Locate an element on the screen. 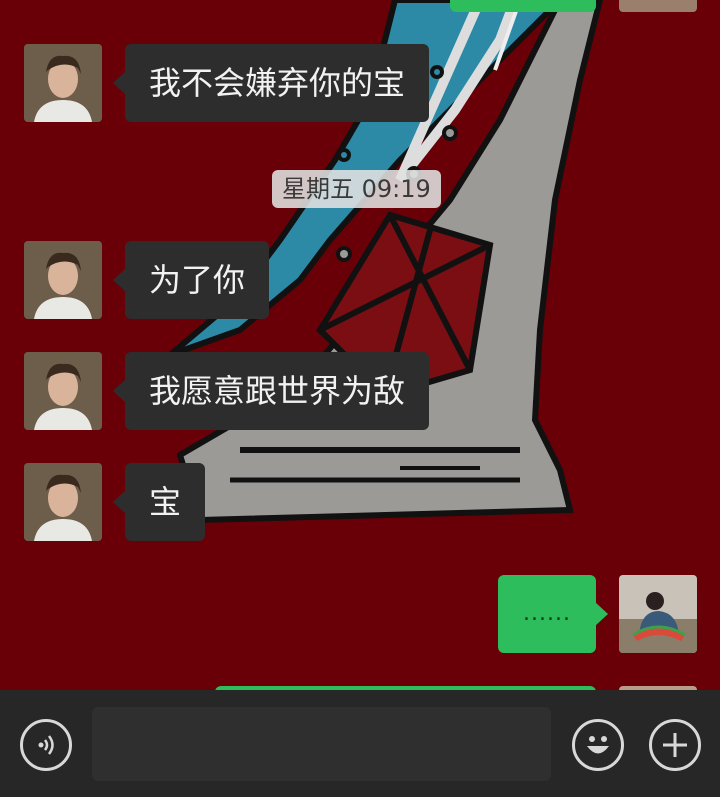 This screenshot has height=797, width=720. voice-input-button is located at coordinates (46, 745).